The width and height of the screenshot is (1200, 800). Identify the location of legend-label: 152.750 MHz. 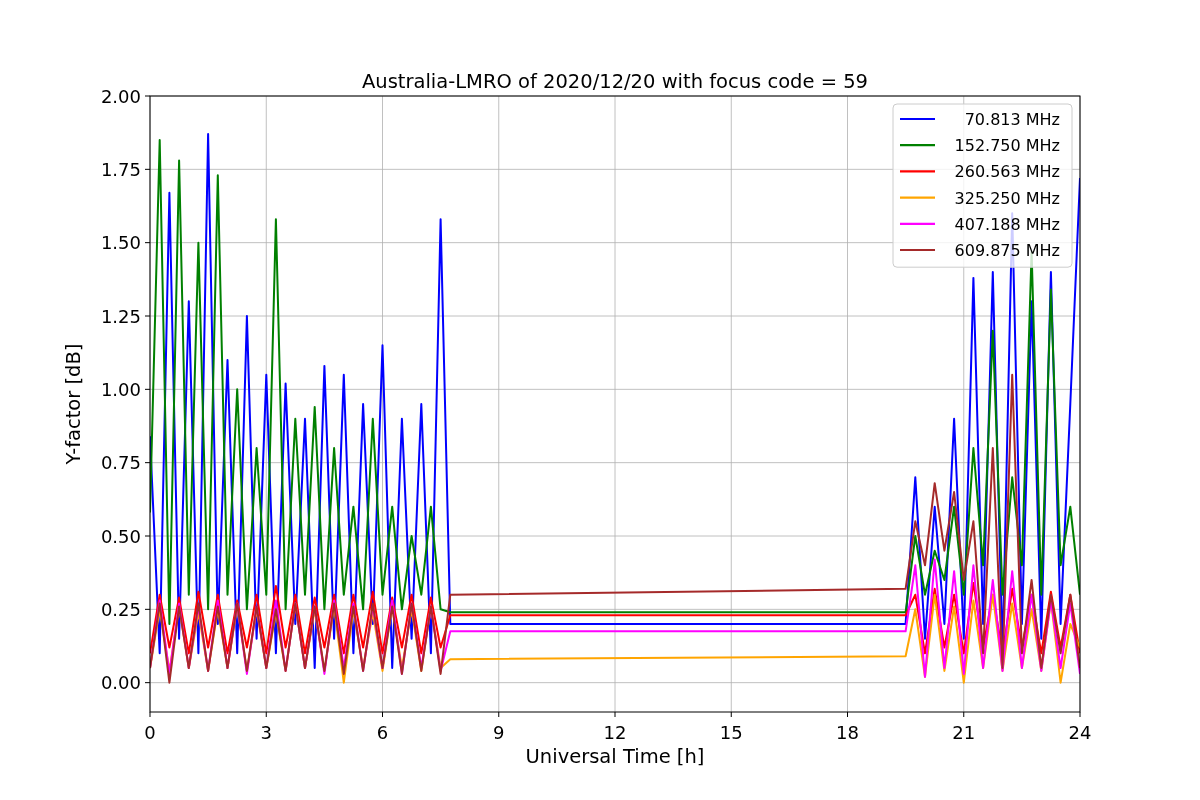
(1007, 146).